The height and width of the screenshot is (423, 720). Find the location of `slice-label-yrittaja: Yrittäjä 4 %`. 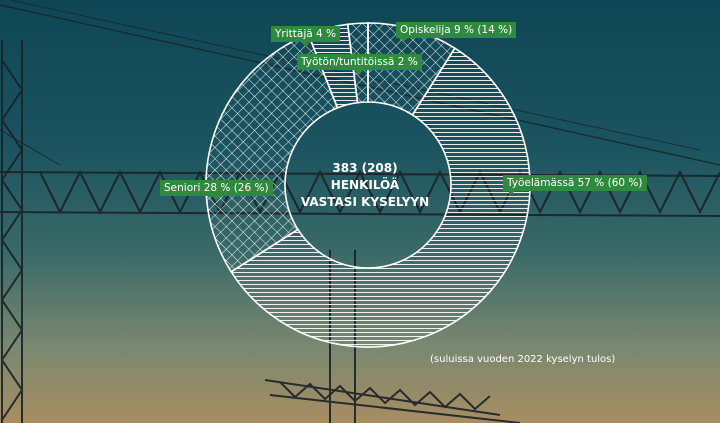

slice-label-yrittaja: Yrittäjä 4 % is located at coordinates (306, 36).